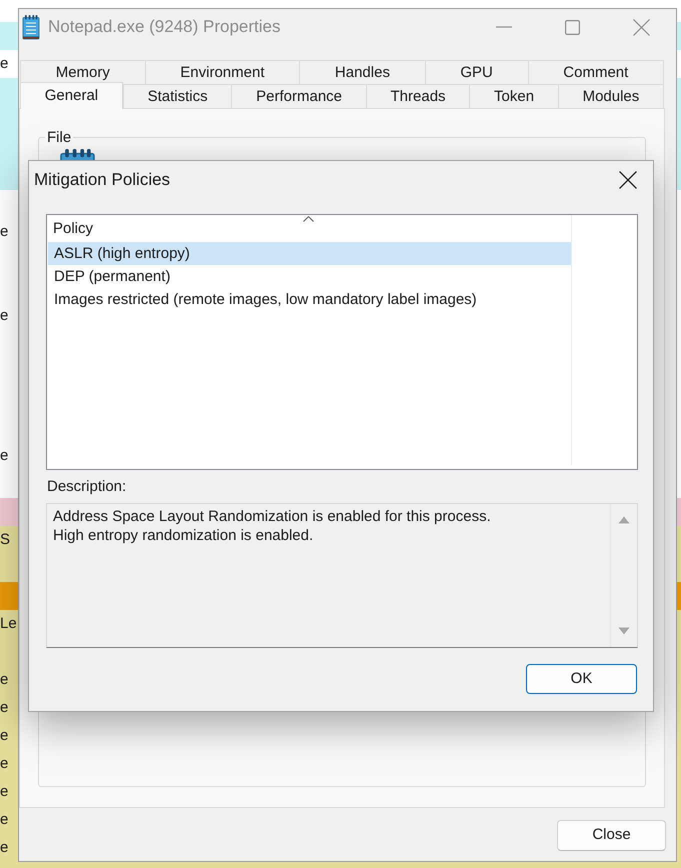  What do you see at coordinates (624, 520) in the screenshot?
I see `triangle-up-icon` at bounding box center [624, 520].